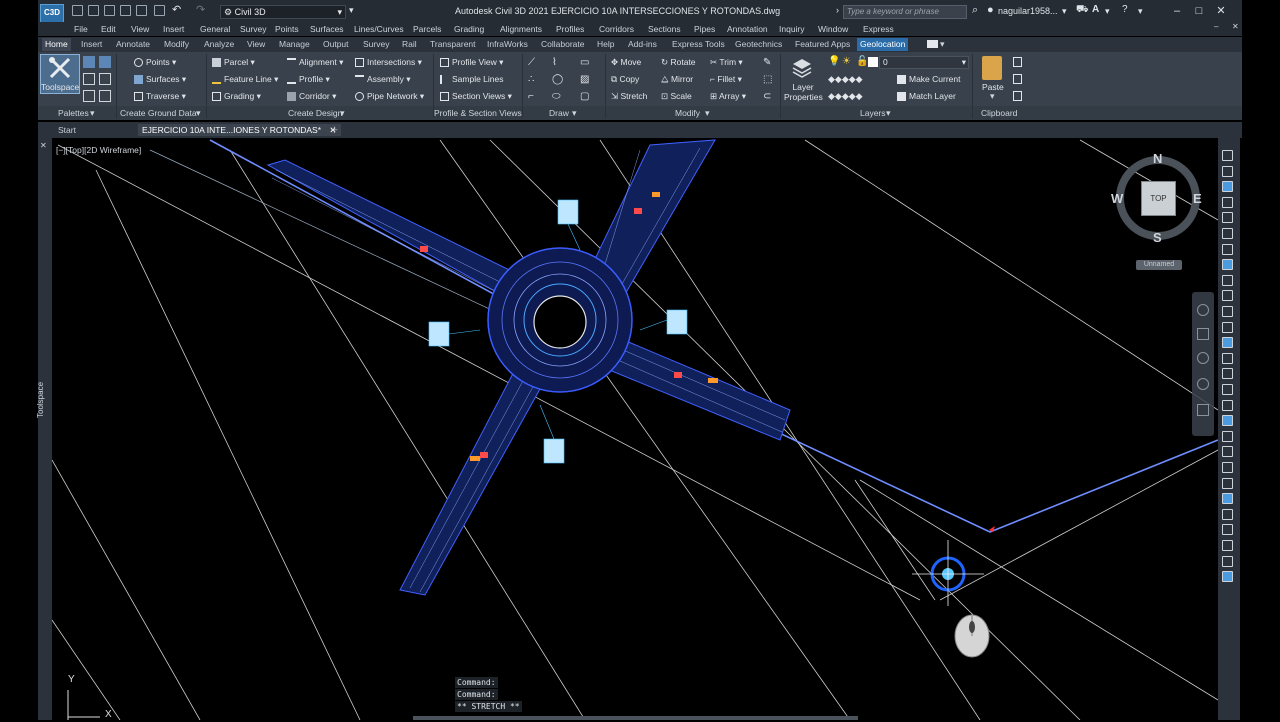 This screenshot has height=722, width=1280. Describe the element at coordinates (767, 79) in the screenshot. I see `explode-icon: ⬚` at that location.